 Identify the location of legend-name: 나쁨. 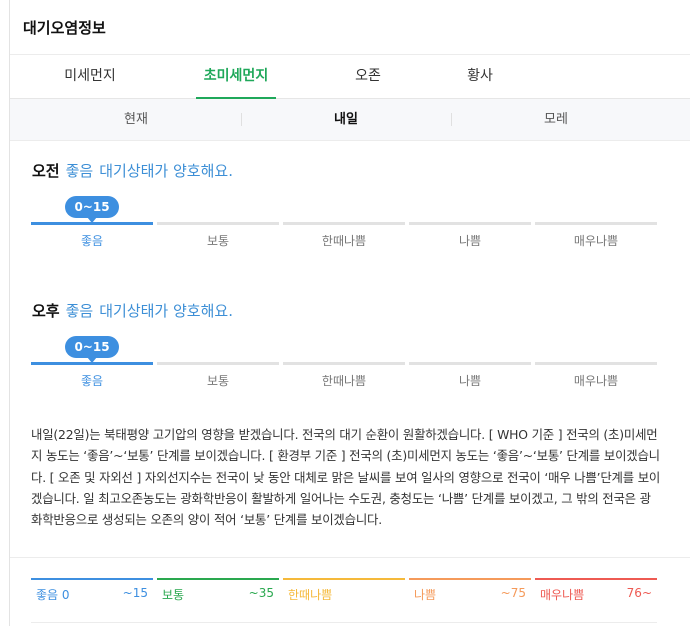
(425, 595).